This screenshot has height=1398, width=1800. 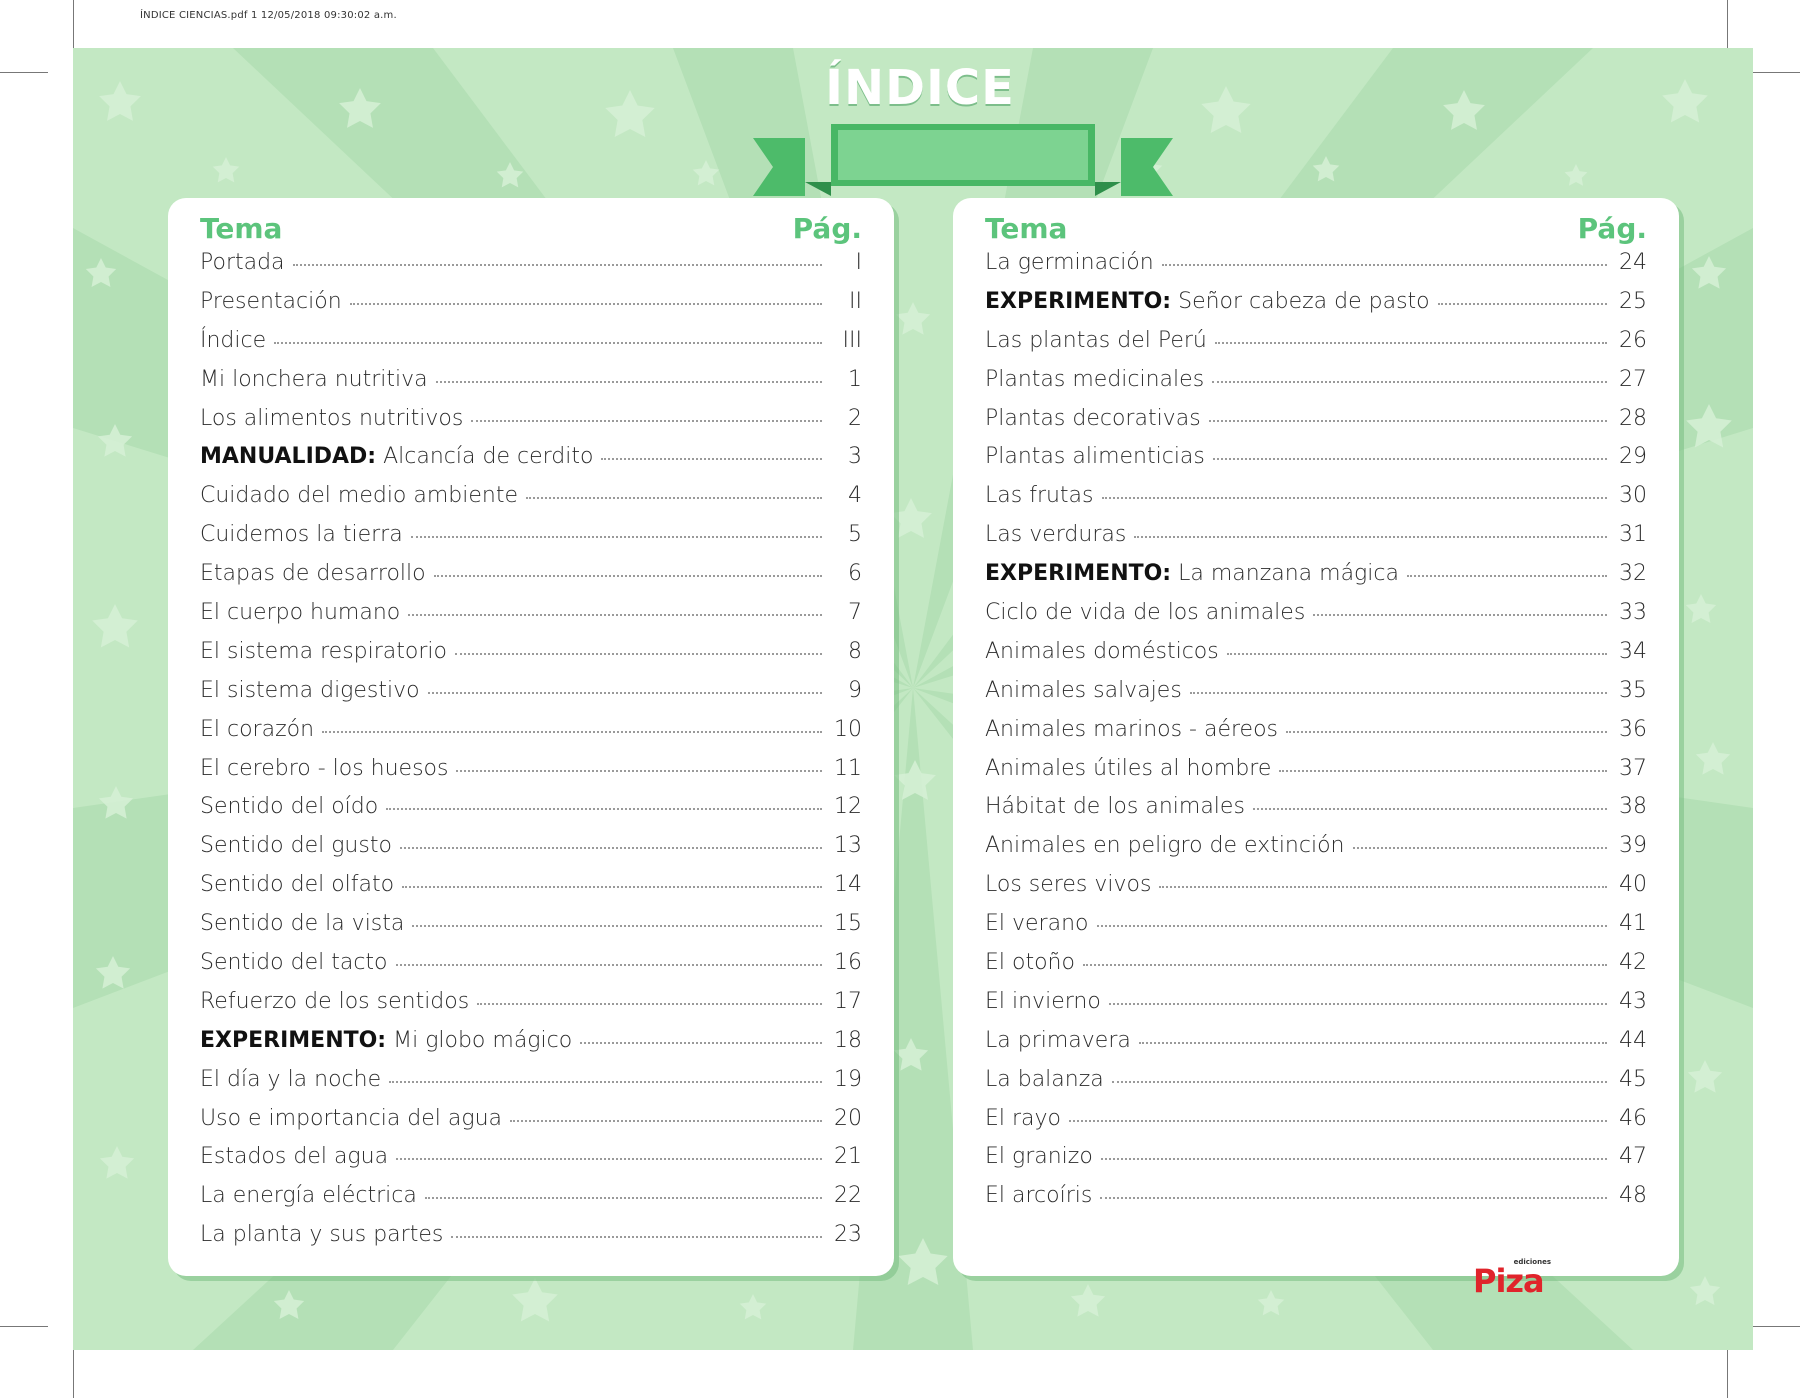 I want to click on toc-entry-page: 20, so click(x=848, y=1118).